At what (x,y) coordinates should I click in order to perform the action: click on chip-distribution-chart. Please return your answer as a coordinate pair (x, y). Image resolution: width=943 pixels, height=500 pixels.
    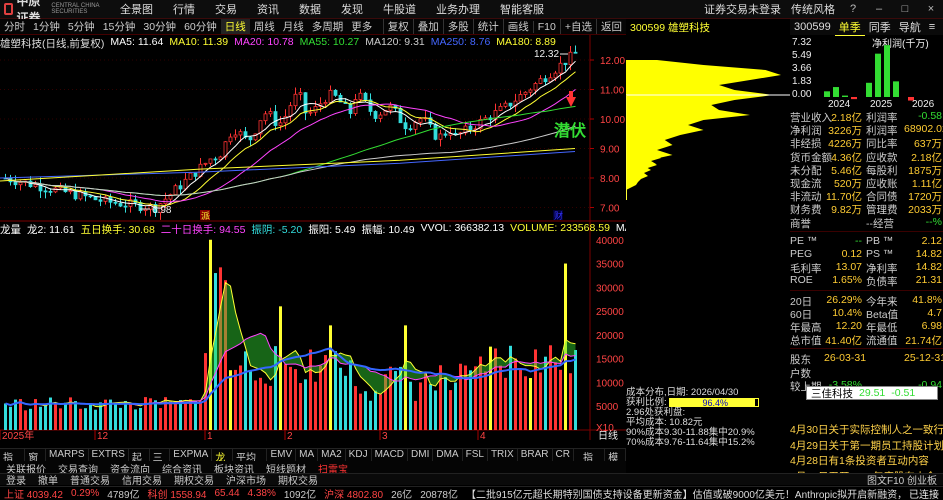
    Looking at the image, I should click on (708, 211).